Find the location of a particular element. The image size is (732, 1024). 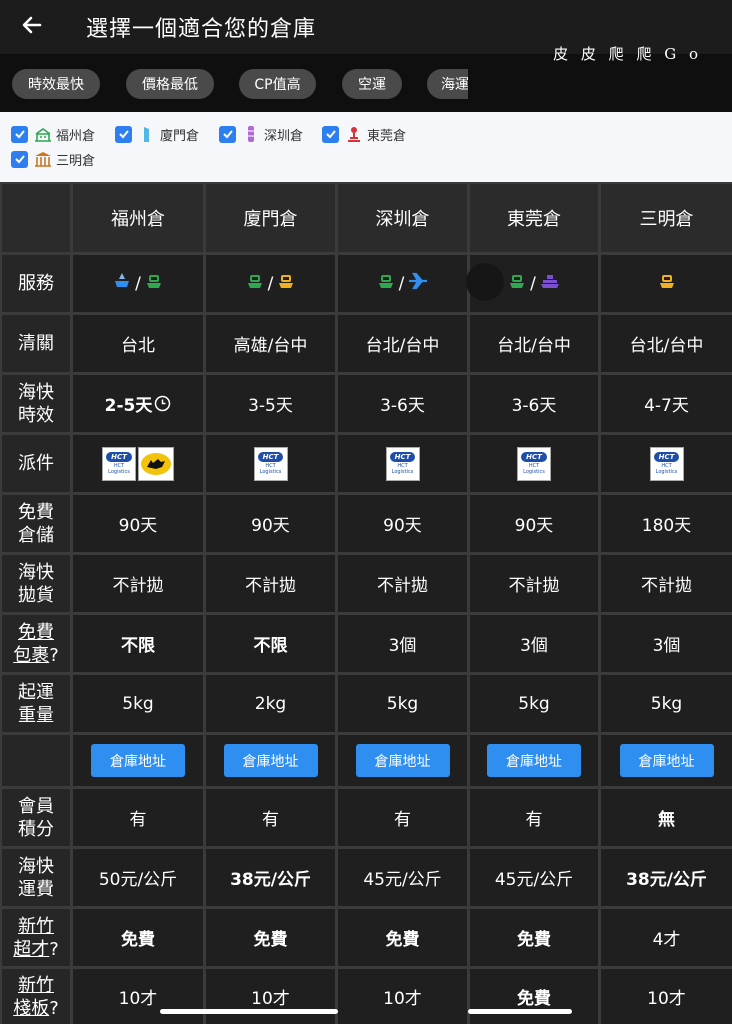

label-line: 超才 is located at coordinates (31, 949).